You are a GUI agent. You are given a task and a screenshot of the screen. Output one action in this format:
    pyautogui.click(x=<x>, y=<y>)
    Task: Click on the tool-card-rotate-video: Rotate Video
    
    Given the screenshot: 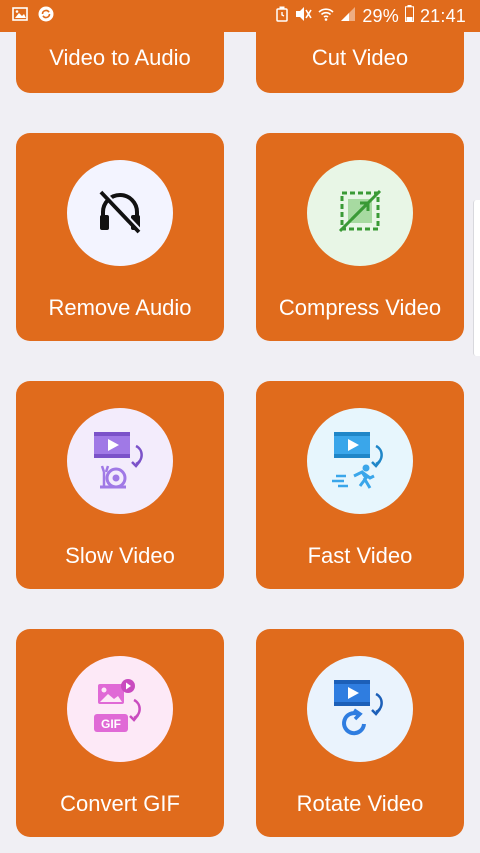 What is the action you would take?
    pyautogui.click(x=360, y=733)
    